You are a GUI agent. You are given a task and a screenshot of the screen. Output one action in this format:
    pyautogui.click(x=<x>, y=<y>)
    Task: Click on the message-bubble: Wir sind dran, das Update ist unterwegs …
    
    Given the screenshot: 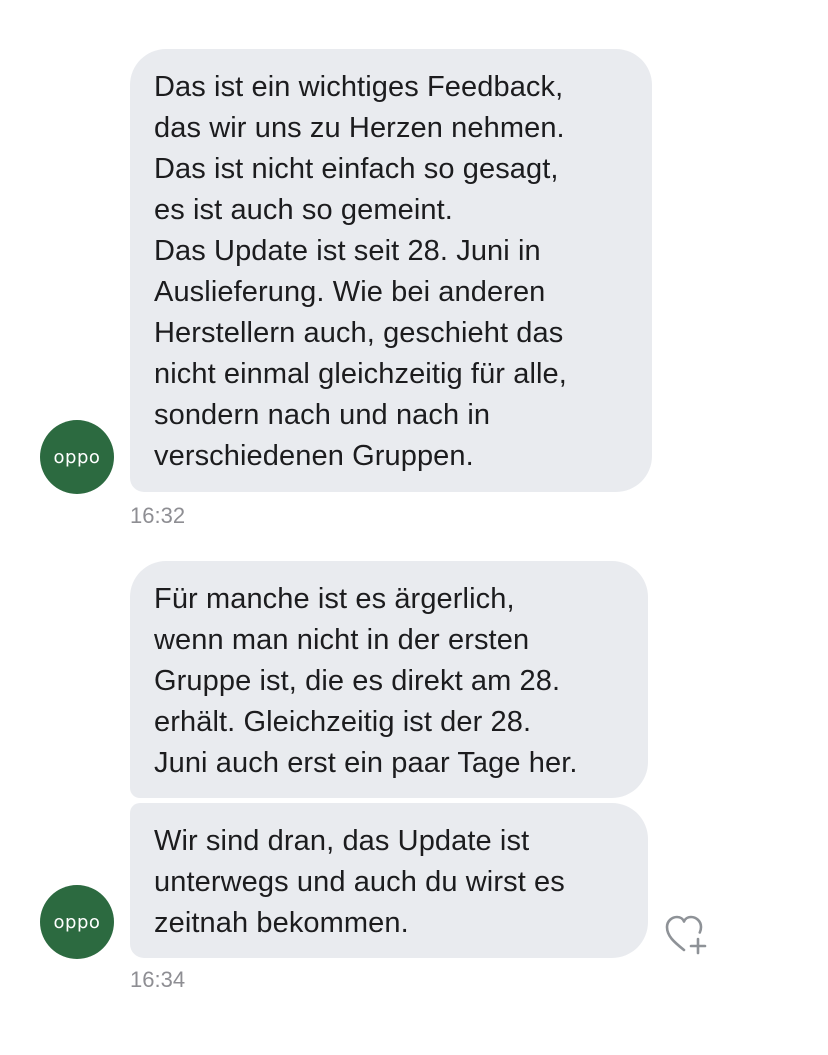 What is the action you would take?
    pyautogui.click(x=389, y=880)
    